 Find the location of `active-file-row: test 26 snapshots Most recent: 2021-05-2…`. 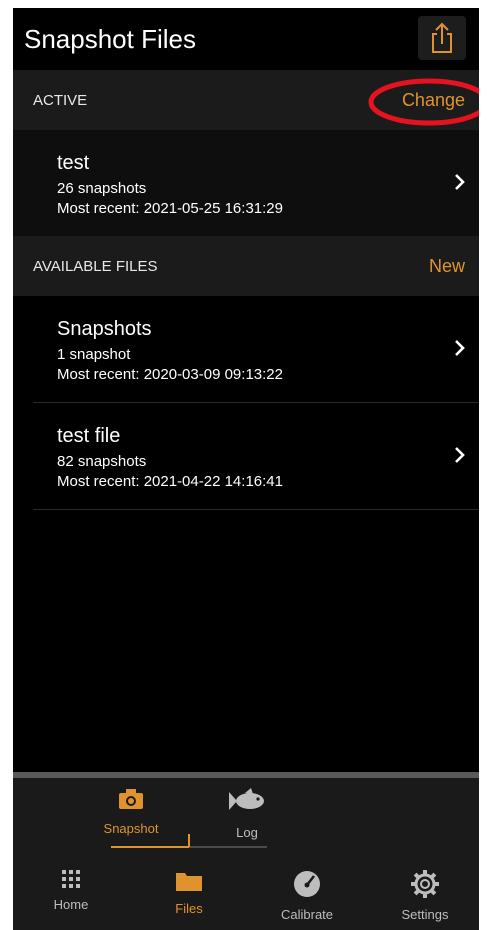

active-file-row: test 26 snapshots Most recent: 2021-05-2… is located at coordinates (246, 183).